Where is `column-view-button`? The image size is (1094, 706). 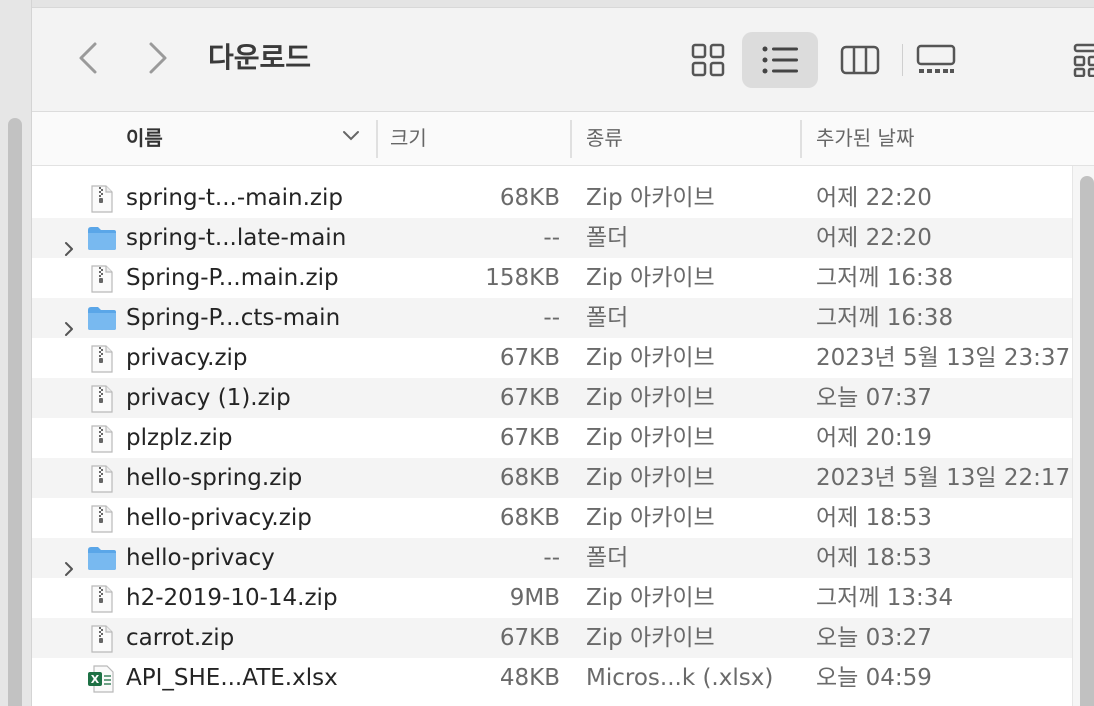
column-view-button is located at coordinates (860, 60).